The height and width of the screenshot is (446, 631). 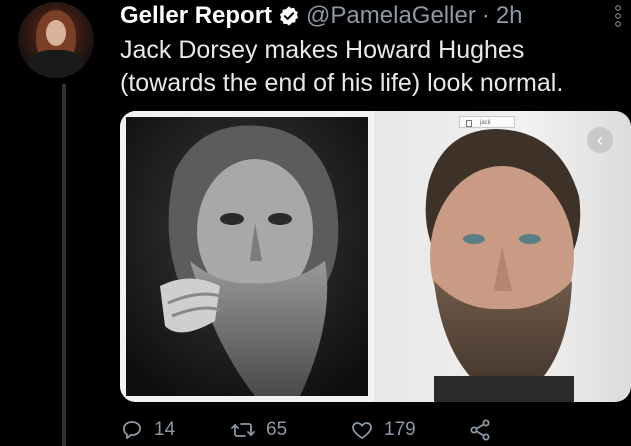 I want to click on reply-button: 14, so click(x=175, y=430).